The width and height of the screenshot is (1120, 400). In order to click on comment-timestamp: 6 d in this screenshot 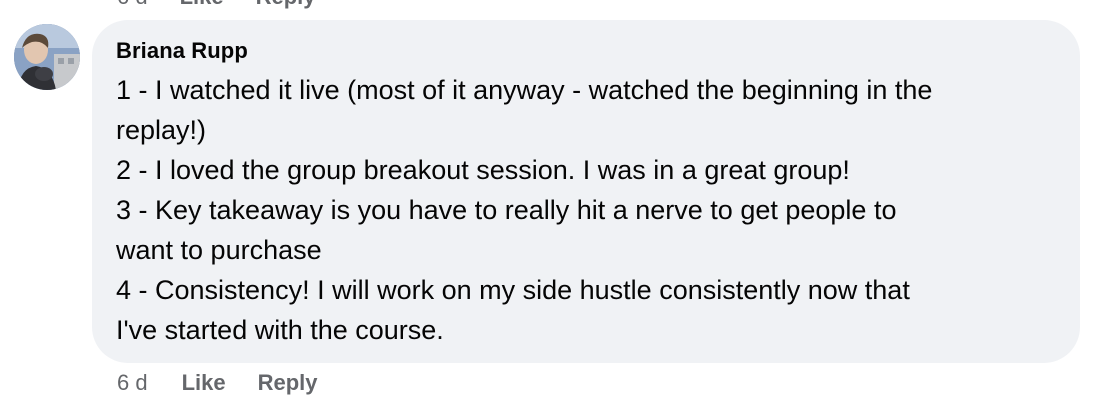, I will do `click(132, 383)`.